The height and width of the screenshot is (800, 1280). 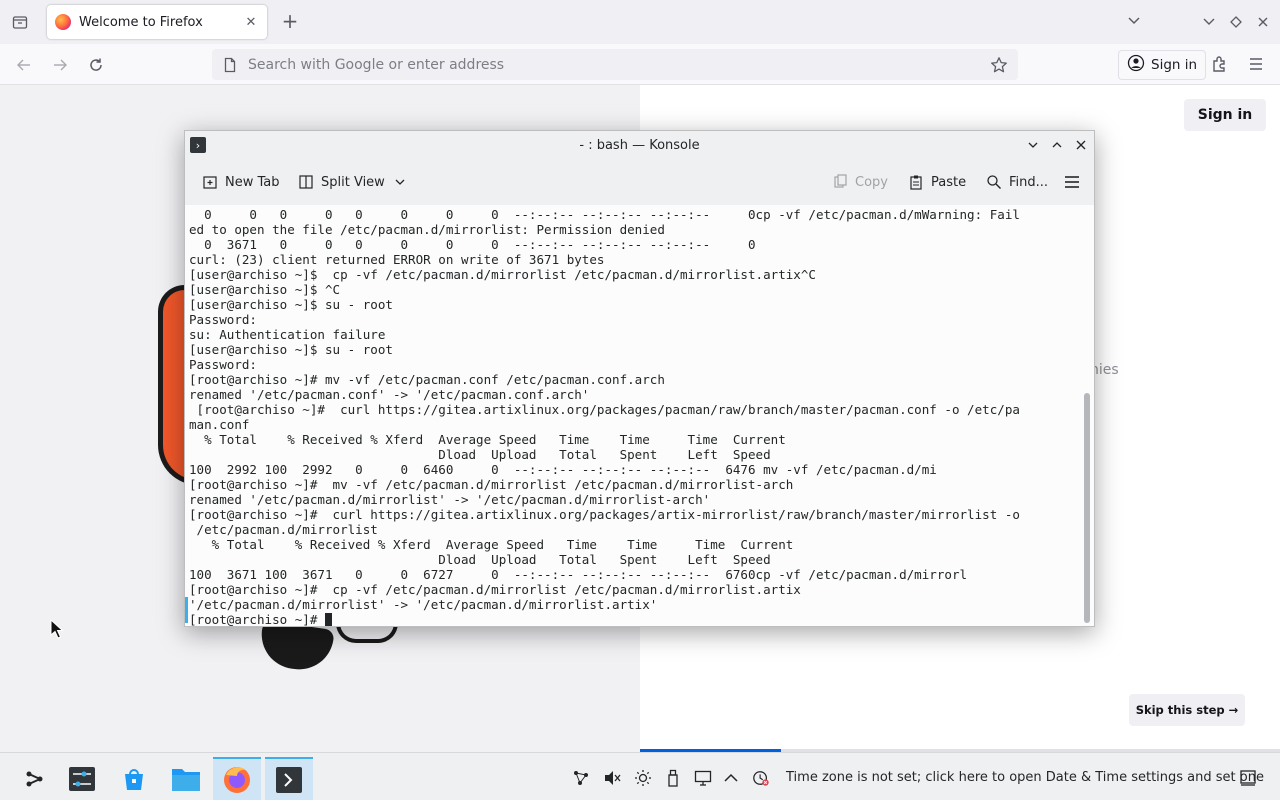 What do you see at coordinates (186, 610) in the screenshot?
I see `terminal-command-marker` at bounding box center [186, 610].